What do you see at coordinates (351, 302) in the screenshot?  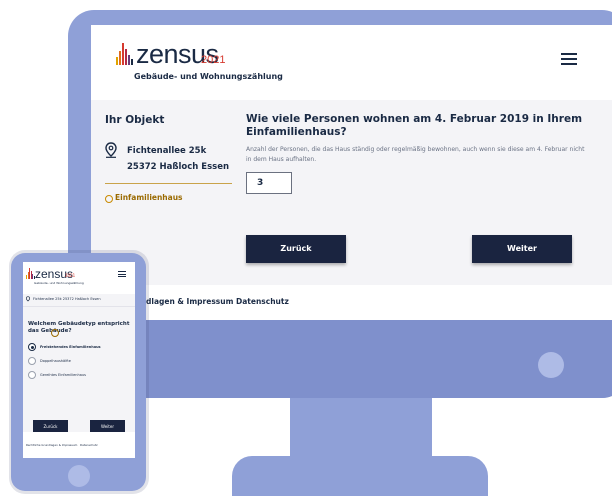 I see `site-footer: dlagen & Impressum Datenschutz` at bounding box center [351, 302].